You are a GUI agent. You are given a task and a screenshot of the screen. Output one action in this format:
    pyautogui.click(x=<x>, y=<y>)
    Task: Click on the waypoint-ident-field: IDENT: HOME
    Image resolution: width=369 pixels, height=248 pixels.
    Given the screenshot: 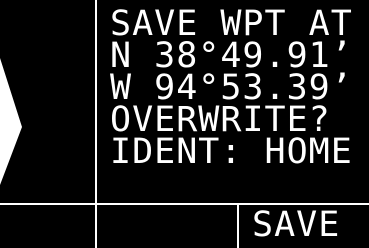 What is the action you would take?
    pyautogui.click(x=231, y=152)
    